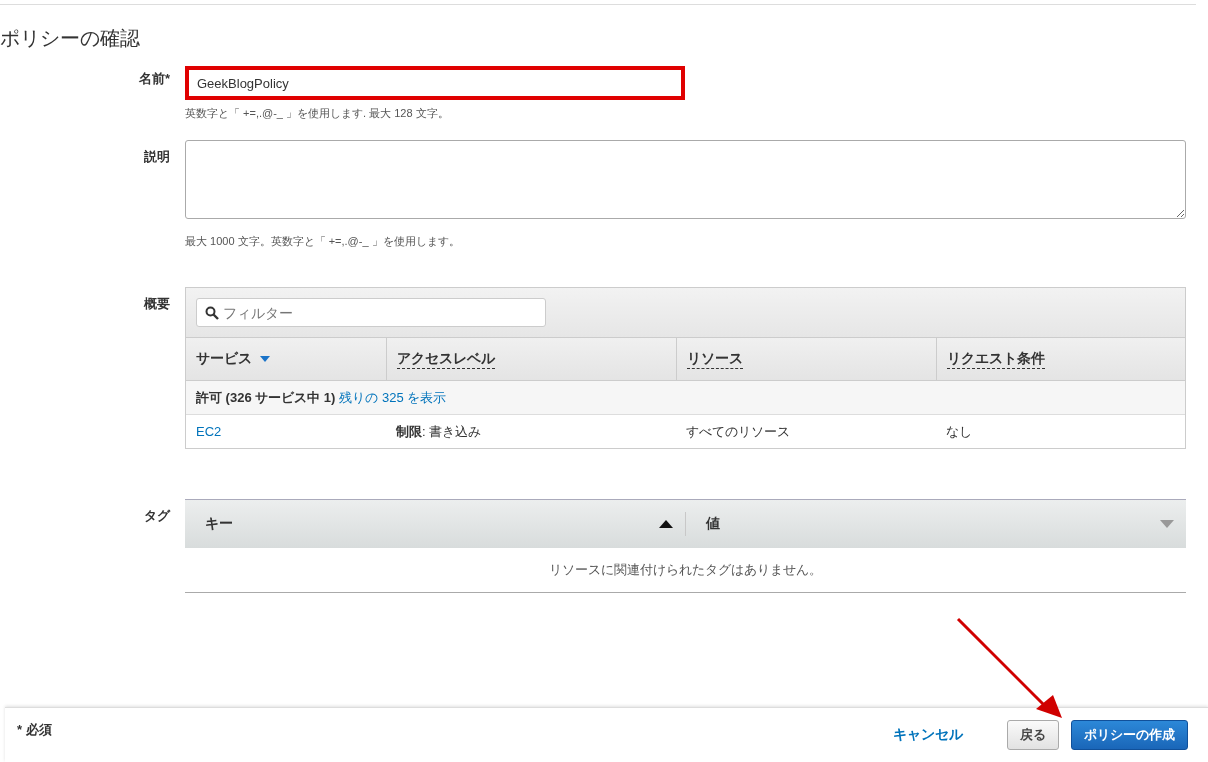 Image resolution: width=1208 pixels, height=762 pixels. I want to click on field-hint: 英数字と「 +=,.@-_ 」を使用します. 最大 128 文字。, so click(317, 113).